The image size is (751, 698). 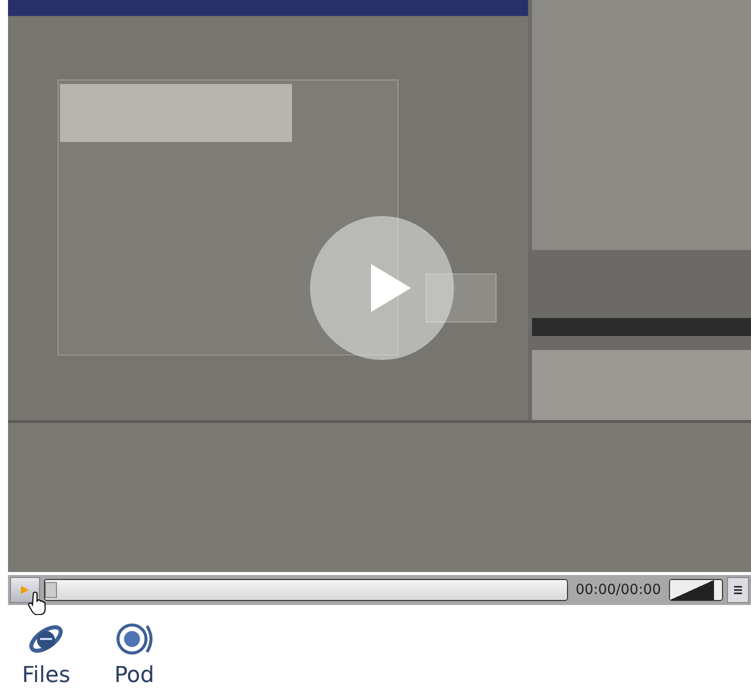 What do you see at coordinates (696, 590) in the screenshot?
I see `volume-slider` at bounding box center [696, 590].